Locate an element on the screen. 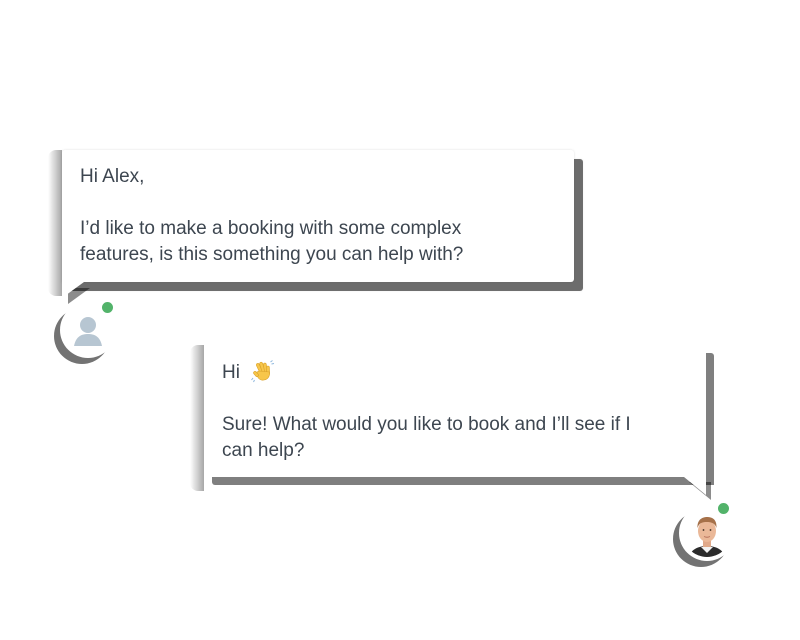  waving-hand-icon is located at coordinates (263, 371).